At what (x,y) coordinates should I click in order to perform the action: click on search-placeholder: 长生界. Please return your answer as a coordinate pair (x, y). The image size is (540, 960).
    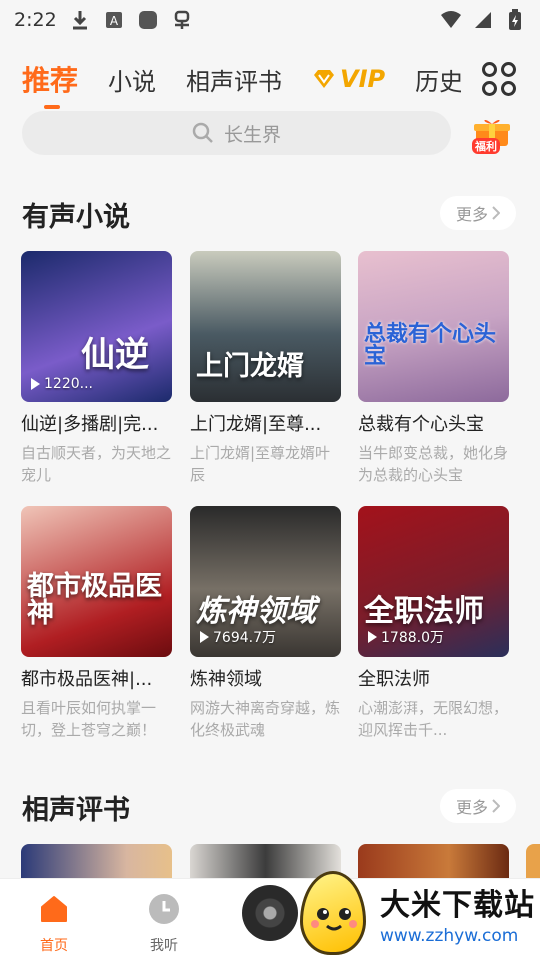
    Looking at the image, I should click on (252, 134).